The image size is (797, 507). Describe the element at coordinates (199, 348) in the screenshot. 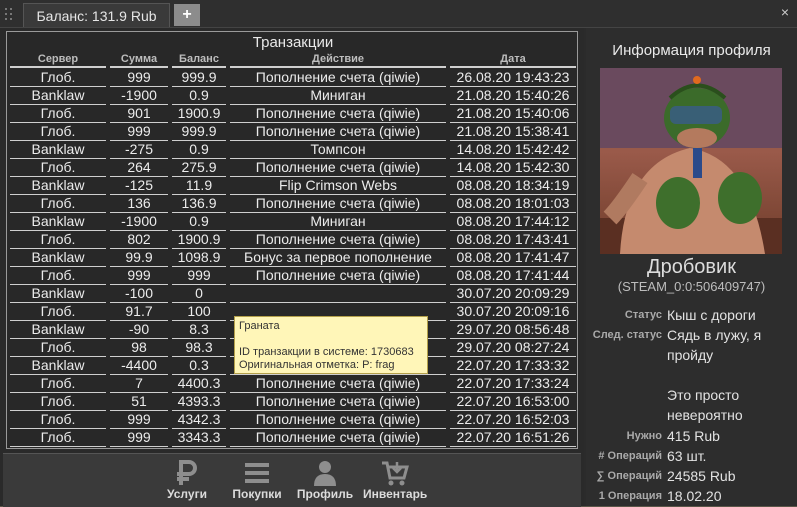

I see `cell-balance: 98.3` at that location.